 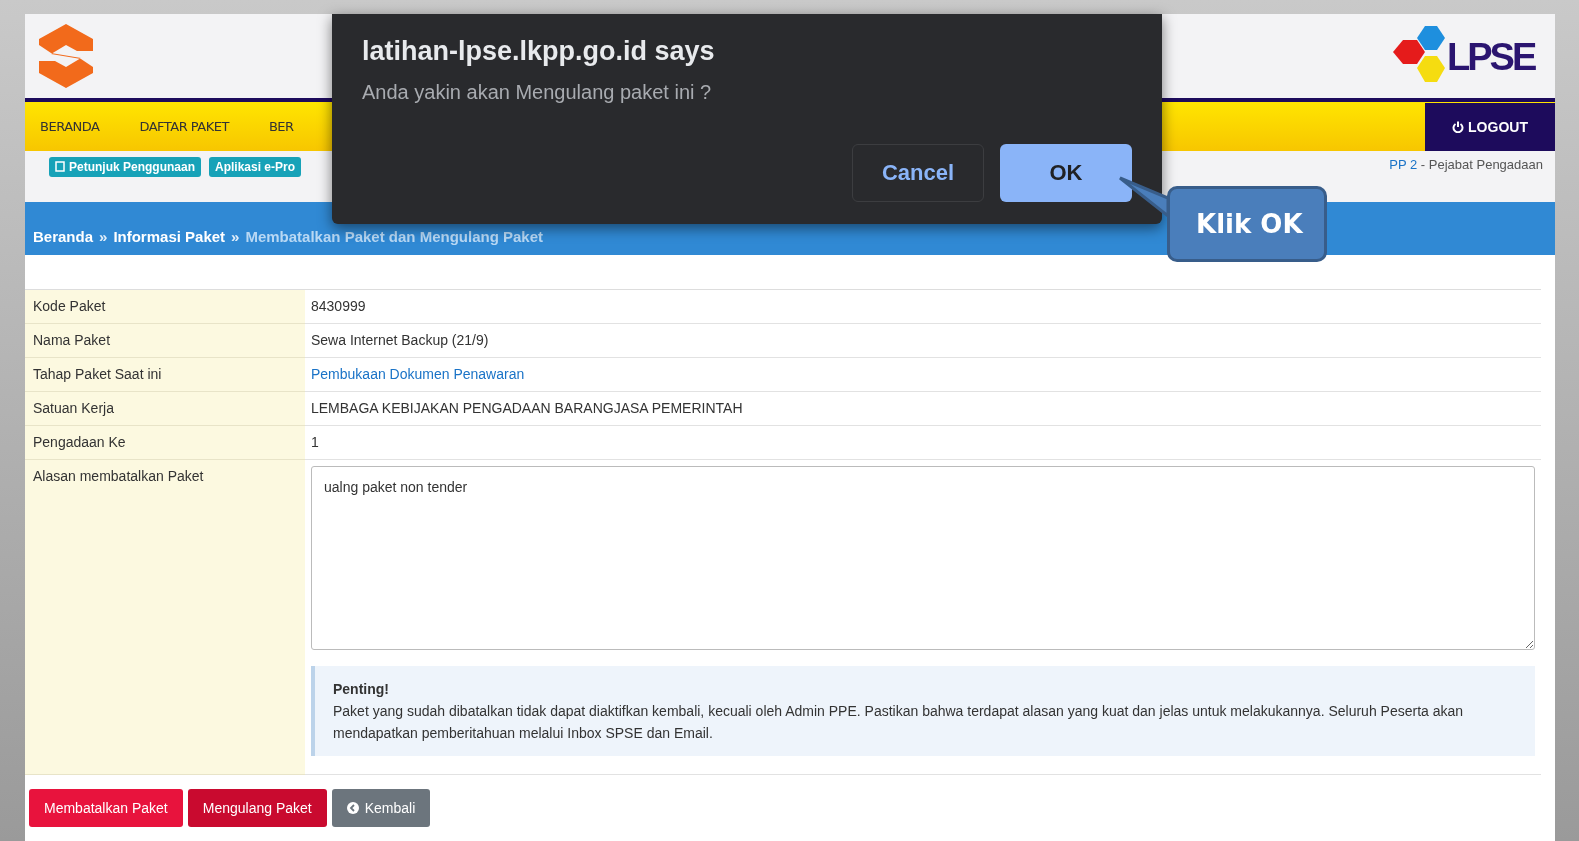 What do you see at coordinates (1490, 126) in the screenshot?
I see `logout-button: LOGOUT` at bounding box center [1490, 126].